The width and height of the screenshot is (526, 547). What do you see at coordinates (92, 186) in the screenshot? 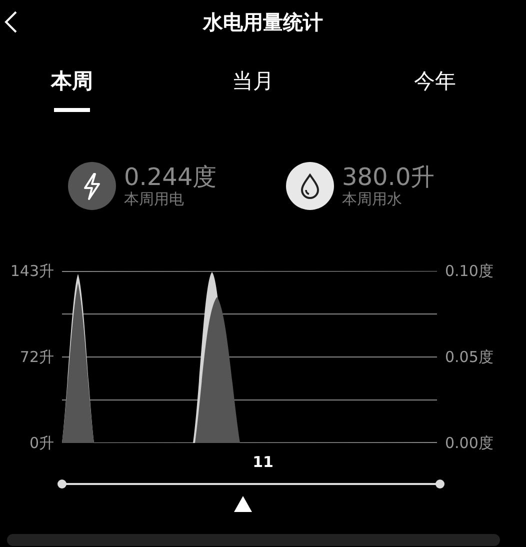
I see `lightning-icon` at bounding box center [92, 186].